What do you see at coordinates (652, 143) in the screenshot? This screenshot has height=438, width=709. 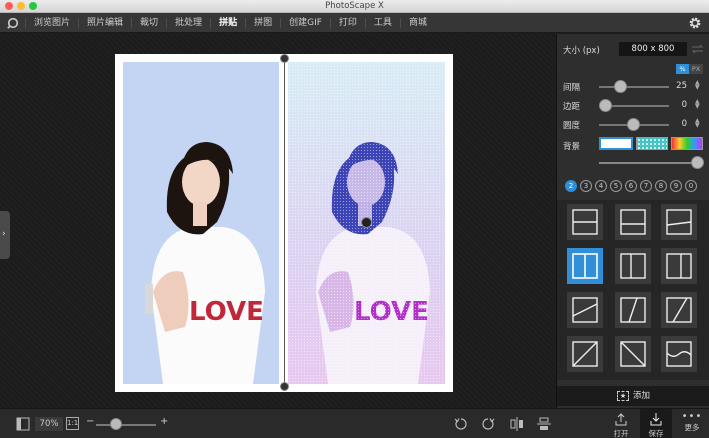 I see `background-pattern` at bounding box center [652, 143].